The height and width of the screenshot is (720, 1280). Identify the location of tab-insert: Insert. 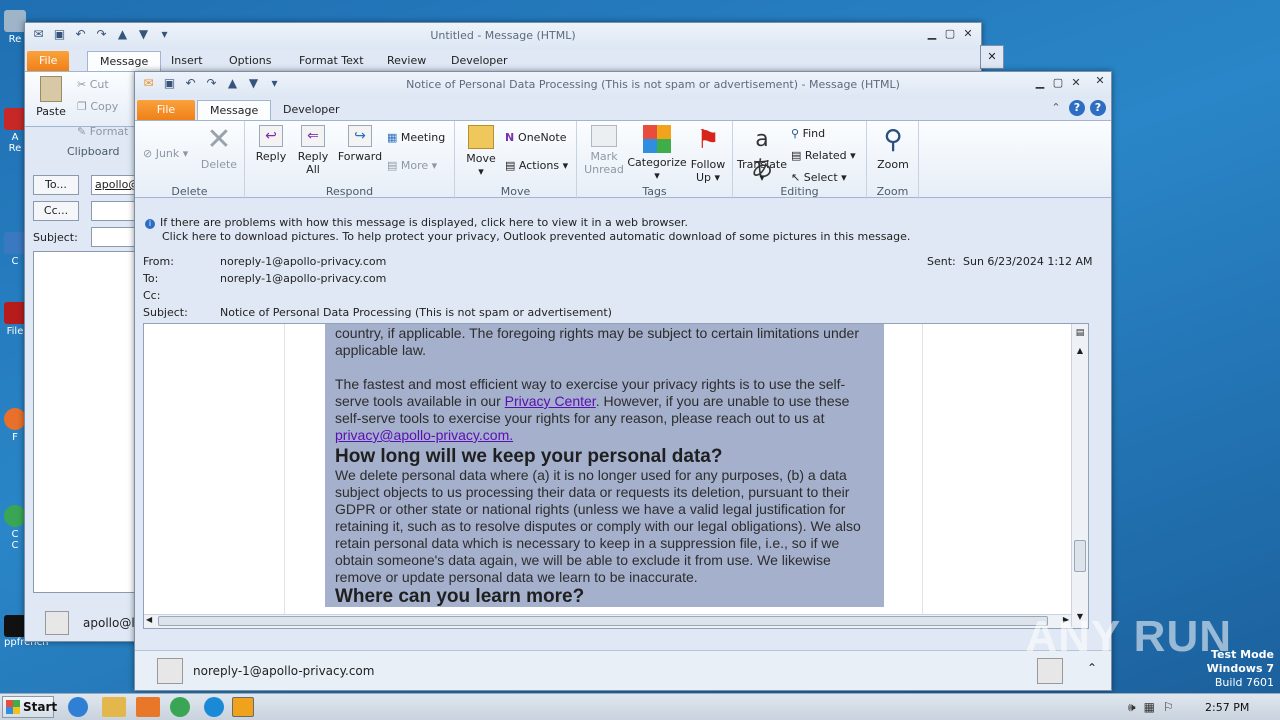
(187, 61).